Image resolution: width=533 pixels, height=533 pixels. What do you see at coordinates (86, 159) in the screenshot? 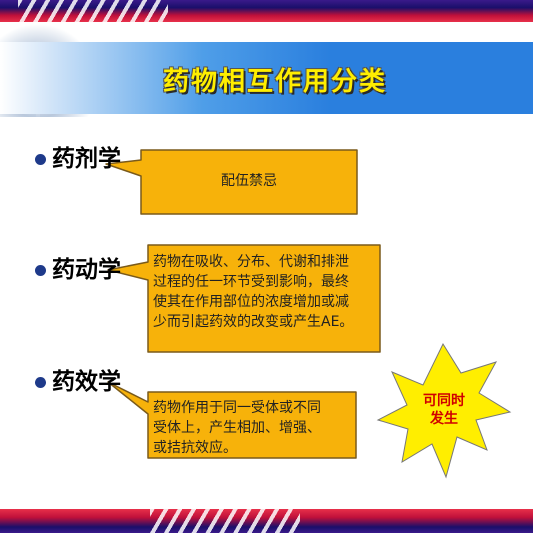
I see `heading-pharmaceutics: 药剂学` at bounding box center [86, 159].